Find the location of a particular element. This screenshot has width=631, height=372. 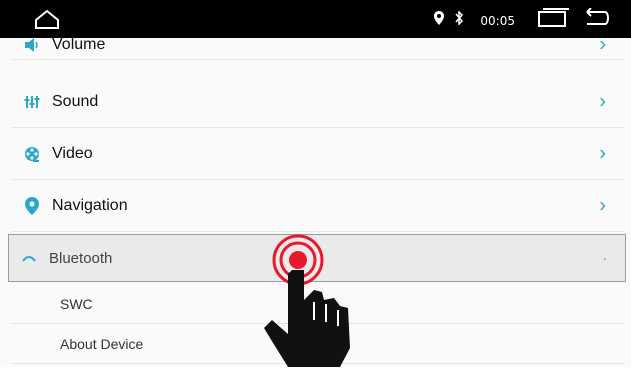

equalizer-icon is located at coordinates (32, 102).